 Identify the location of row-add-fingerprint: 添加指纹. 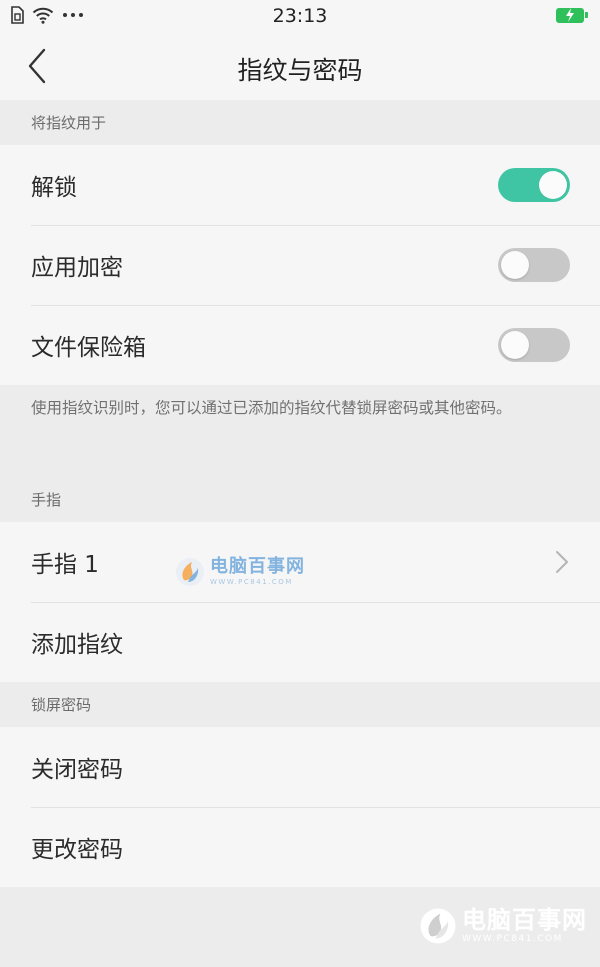
(300, 642).